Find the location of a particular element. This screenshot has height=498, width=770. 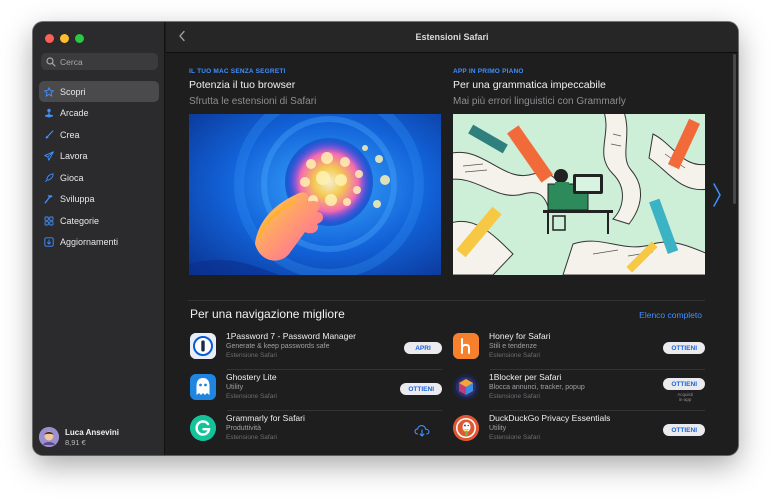

window-controls is located at coordinates (64, 38).